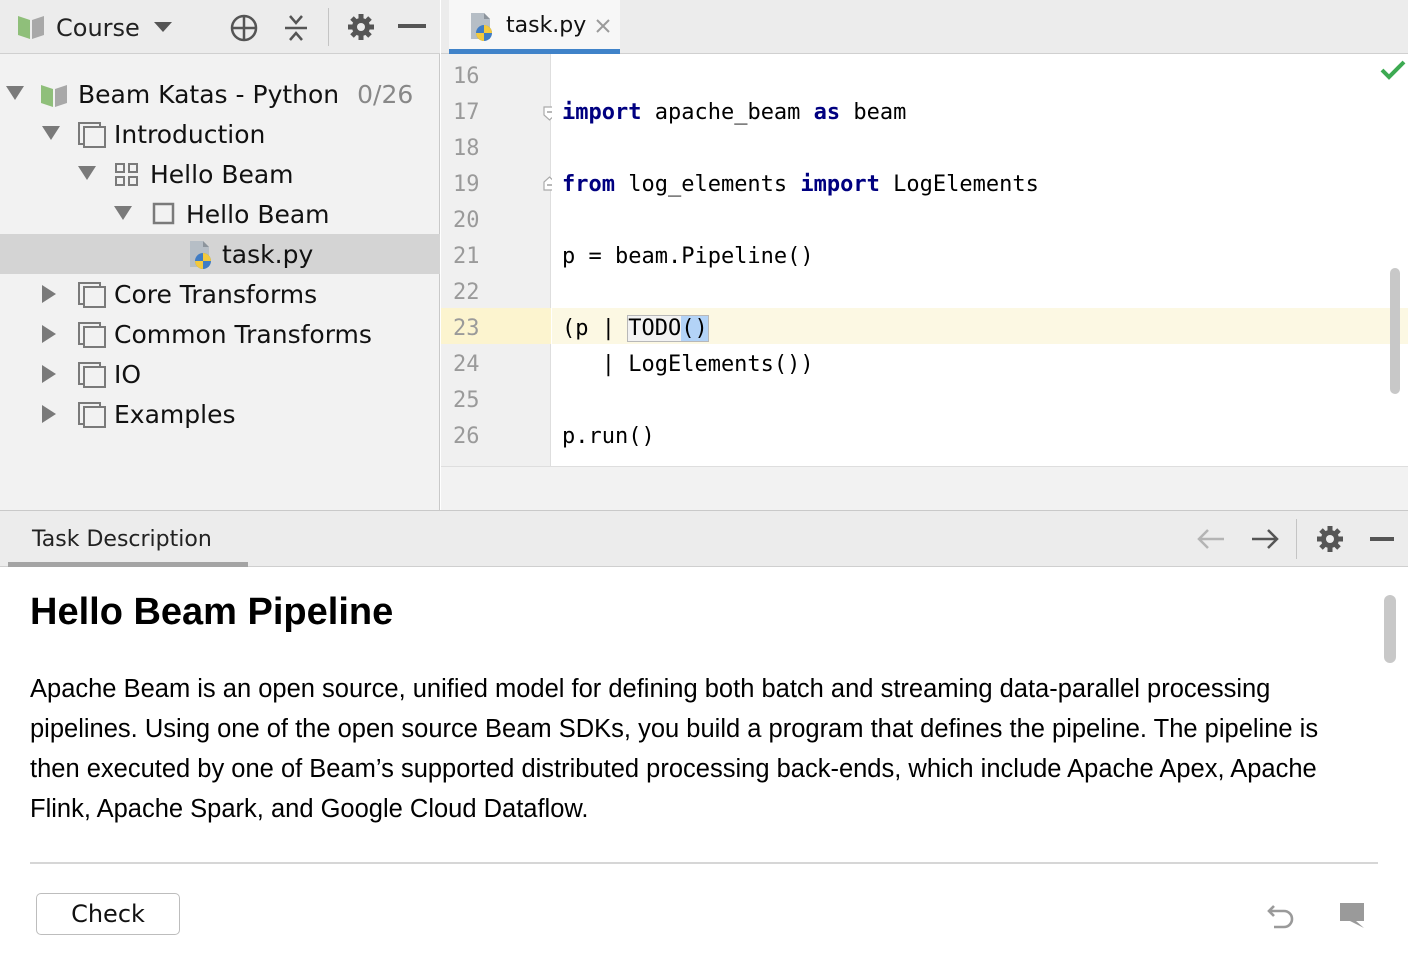 This screenshot has height=968, width=1408. What do you see at coordinates (466, 220) in the screenshot?
I see `line-number: 20` at bounding box center [466, 220].